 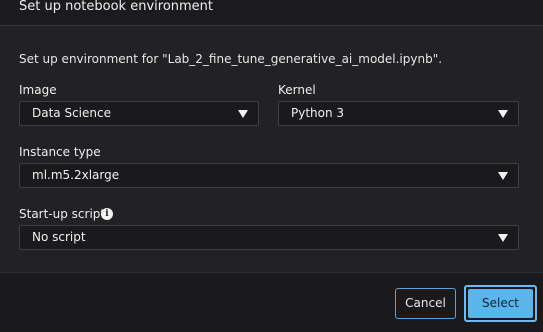 What do you see at coordinates (76, 175) in the screenshot?
I see `instance-type-select-value: ml.m5.2xlarge` at bounding box center [76, 175].